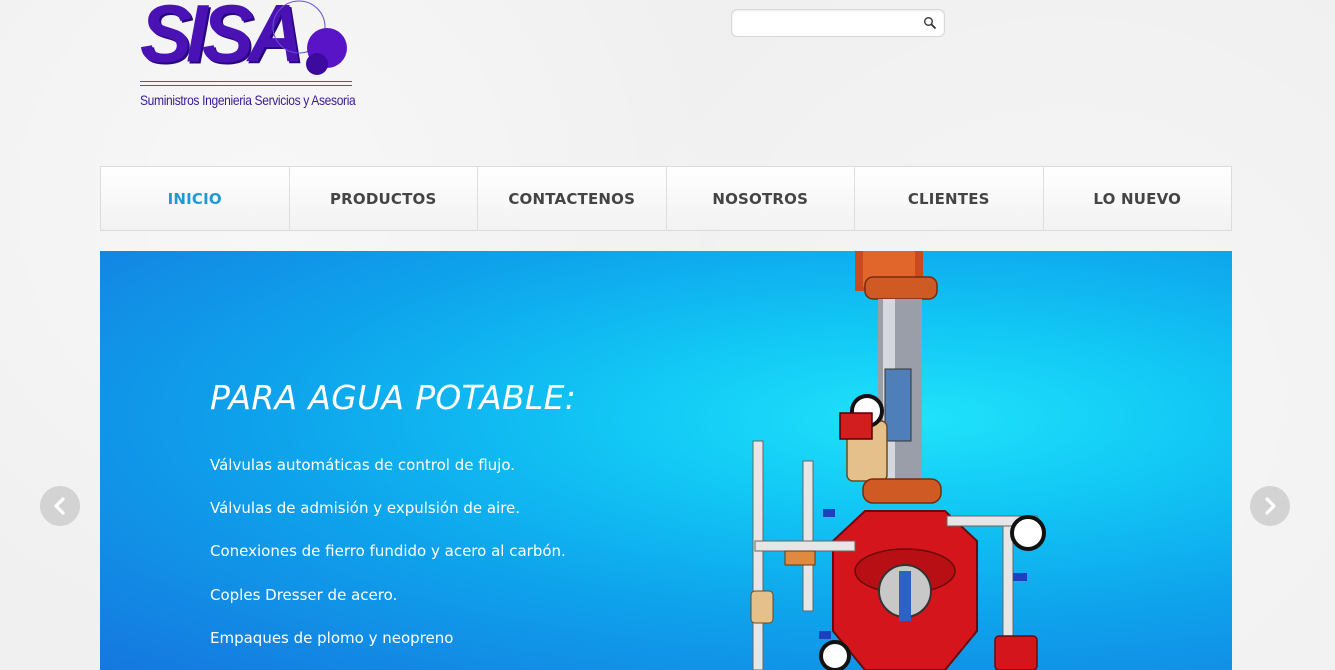 The width and height of the screenshot is (1335, 670). What do you see at coordinates (1138, 198) in the screenshot?
I see `nav-item-lo-nuevo: LO NUEVO` at bounding box center [1138, 198].